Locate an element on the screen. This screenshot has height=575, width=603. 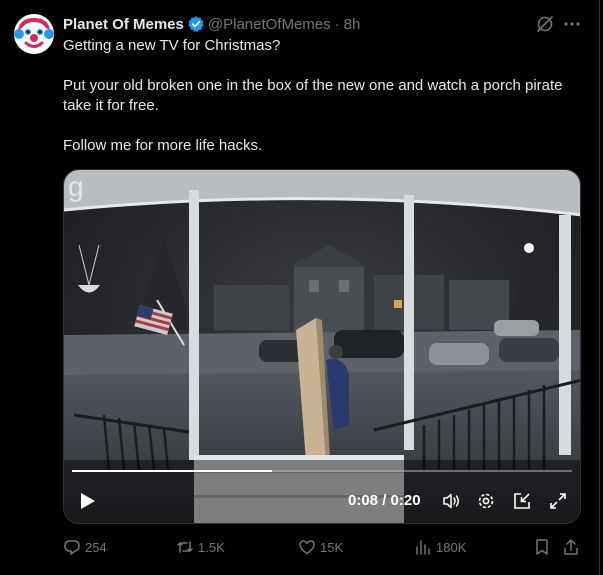
tweet-text-line: Getting a new TV for Christmas? is located at coordinates (172, 45).